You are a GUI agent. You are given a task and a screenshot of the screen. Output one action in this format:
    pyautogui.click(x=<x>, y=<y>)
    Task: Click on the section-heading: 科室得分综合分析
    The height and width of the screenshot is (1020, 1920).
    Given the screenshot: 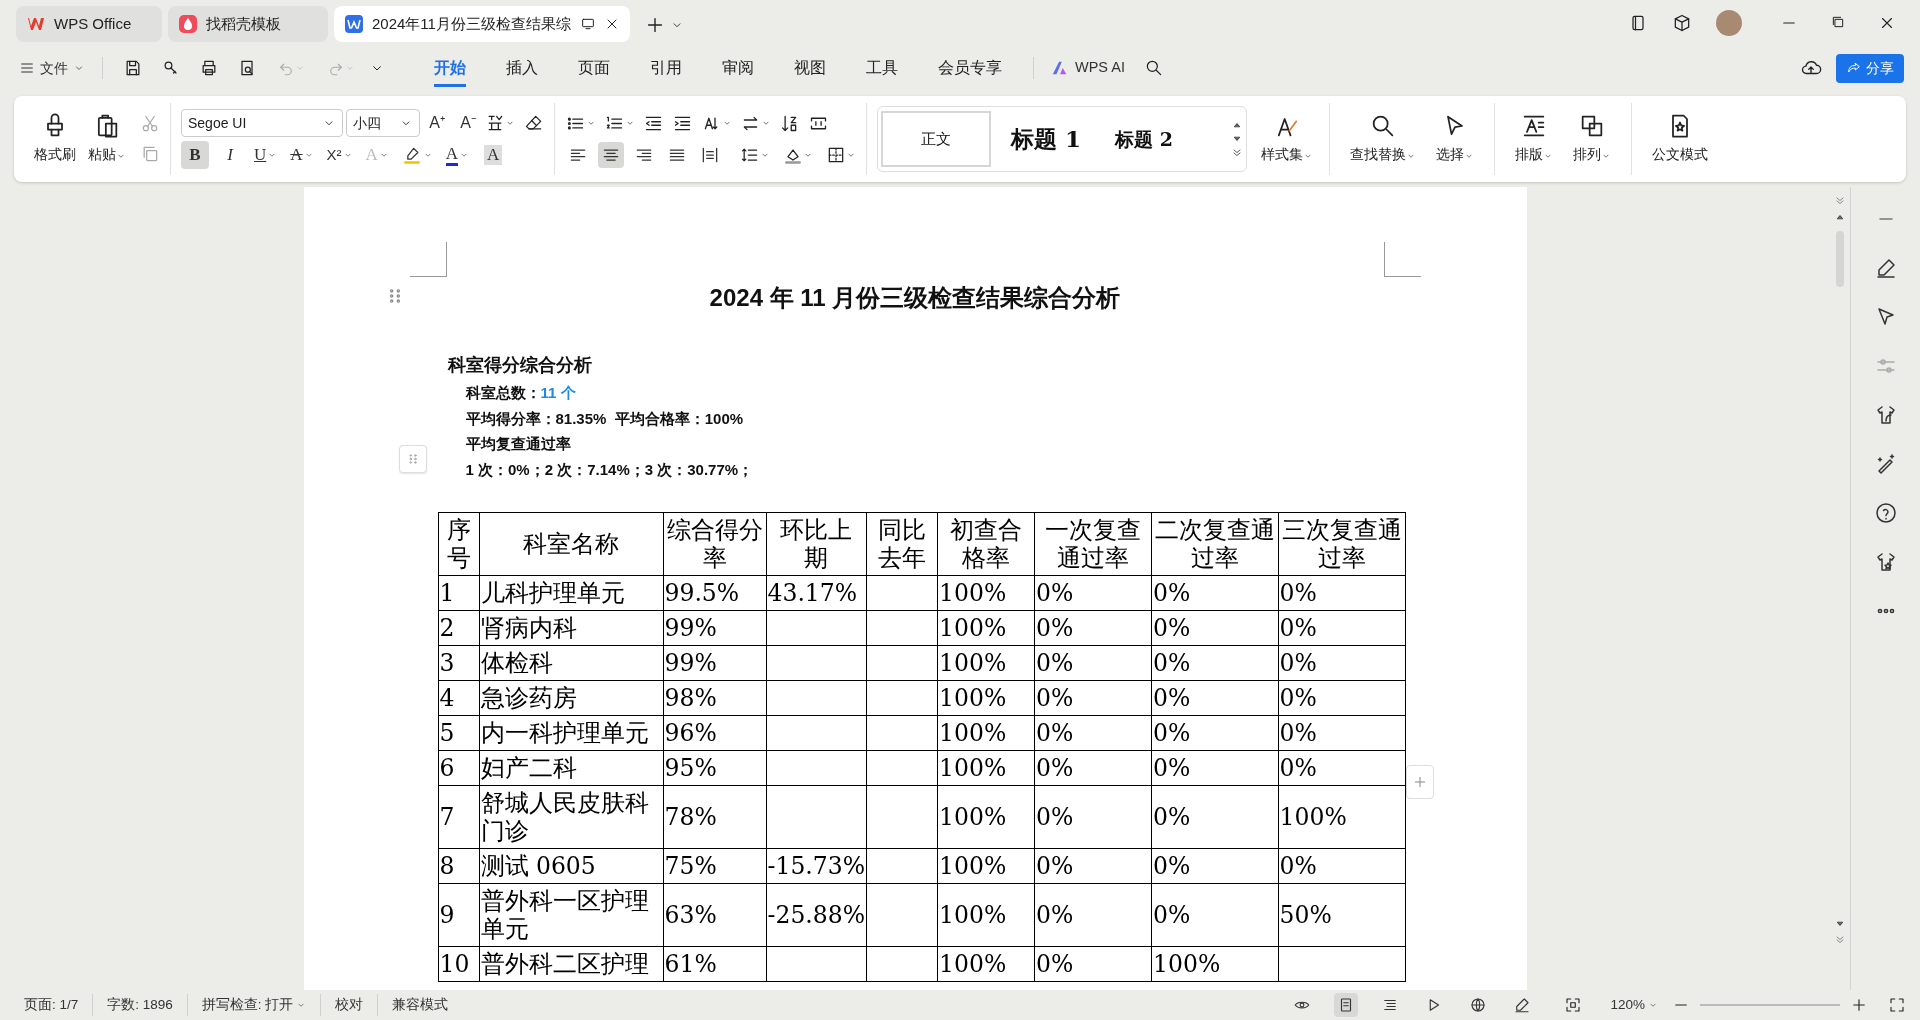 What is the action you would take?
    pyautogui.click(x=520, y=365)
    